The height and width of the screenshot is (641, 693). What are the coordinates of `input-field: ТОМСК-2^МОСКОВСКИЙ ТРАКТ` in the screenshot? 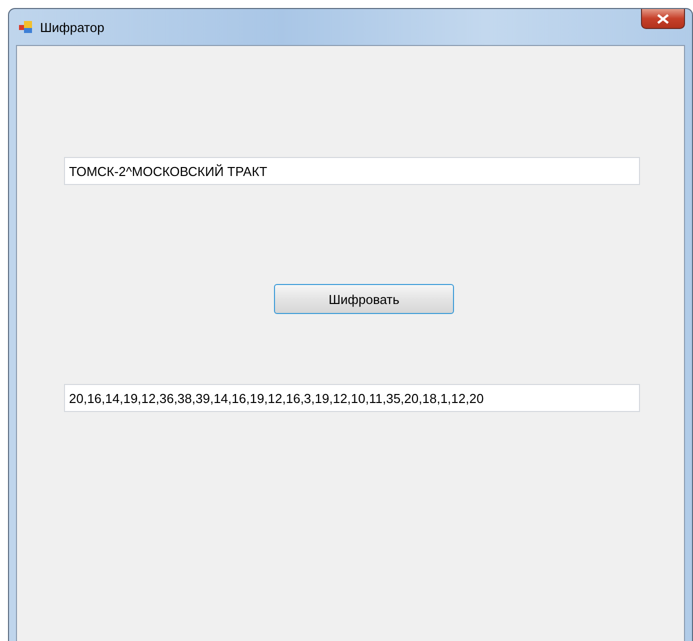 It's located at (352, 171).